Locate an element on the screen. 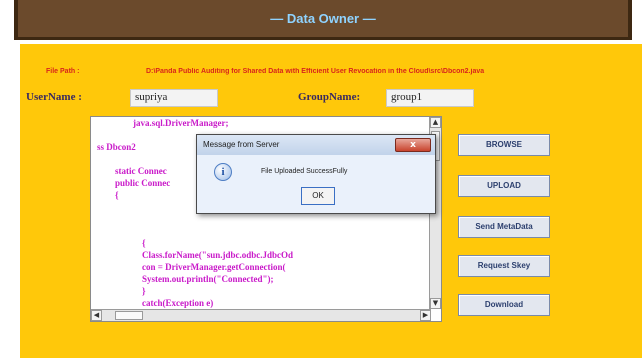 The image size is (642, 358). close-icon: x is located at coordinates (413, 145).